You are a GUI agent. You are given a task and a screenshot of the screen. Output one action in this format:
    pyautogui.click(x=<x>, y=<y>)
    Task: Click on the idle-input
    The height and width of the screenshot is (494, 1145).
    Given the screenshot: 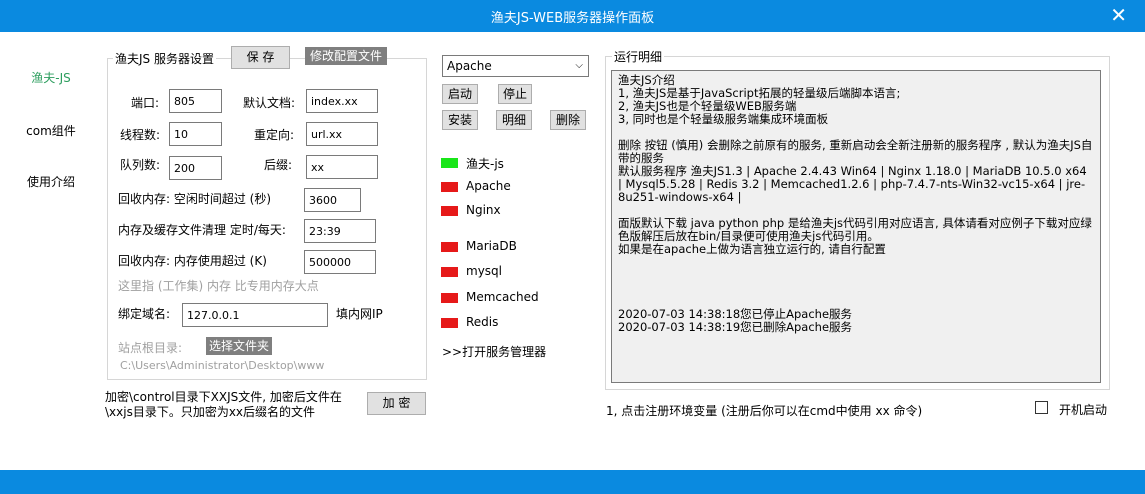 What is the action you would take?
    pyautogui.click(x=332, y=200)
    